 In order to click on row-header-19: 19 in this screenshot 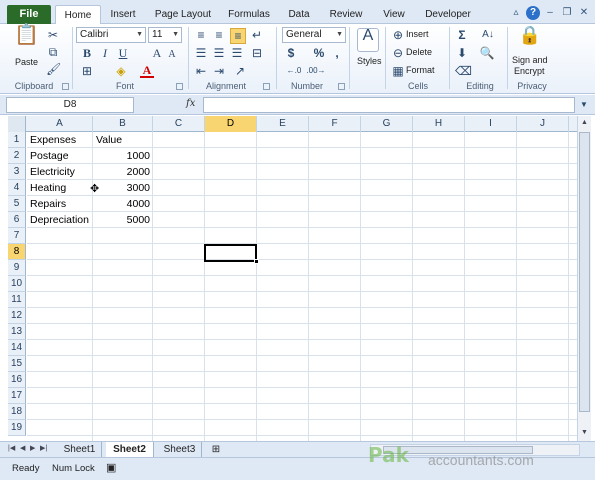, I will do `click(17, 428)`.